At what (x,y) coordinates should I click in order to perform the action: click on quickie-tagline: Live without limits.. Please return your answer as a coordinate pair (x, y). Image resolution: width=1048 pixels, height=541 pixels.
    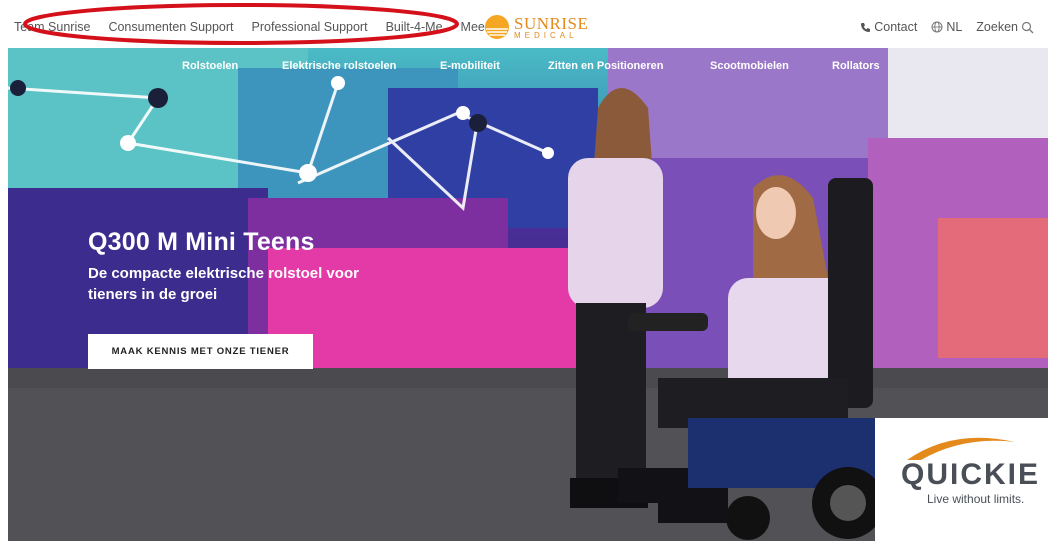
    Looking at the image, I should click on (976, 499).